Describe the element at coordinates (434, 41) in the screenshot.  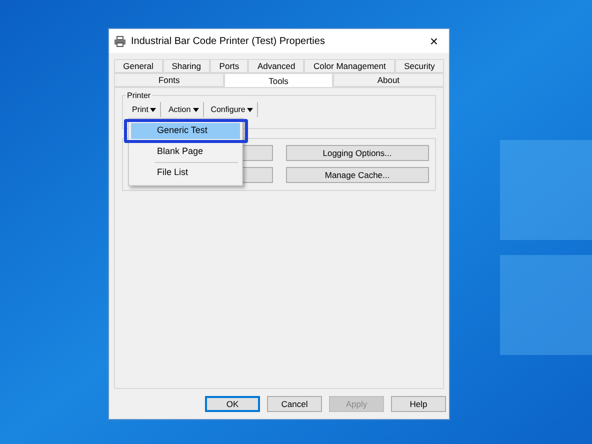
I see `close-button: ×` at that location.